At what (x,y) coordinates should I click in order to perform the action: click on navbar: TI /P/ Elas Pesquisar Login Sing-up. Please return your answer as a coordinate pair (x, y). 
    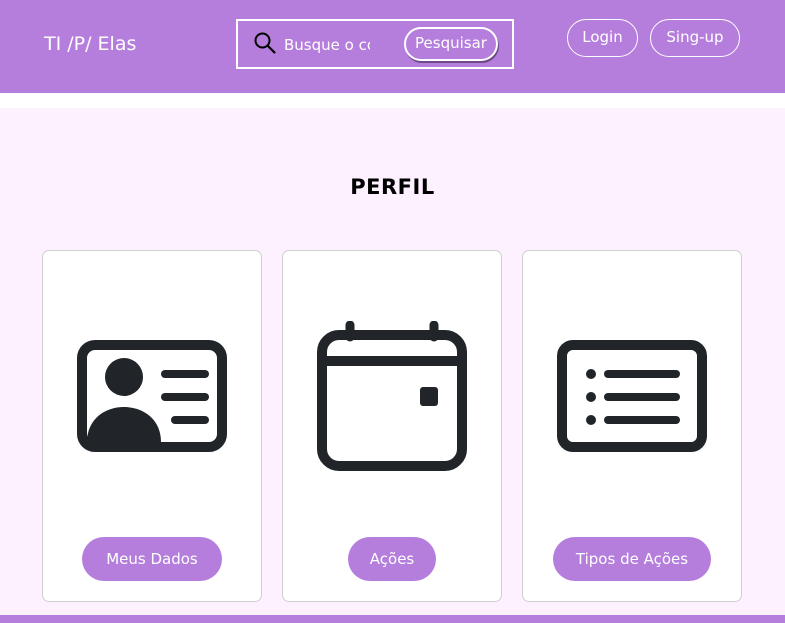
    Looking at the image, I should click on (392, 46).